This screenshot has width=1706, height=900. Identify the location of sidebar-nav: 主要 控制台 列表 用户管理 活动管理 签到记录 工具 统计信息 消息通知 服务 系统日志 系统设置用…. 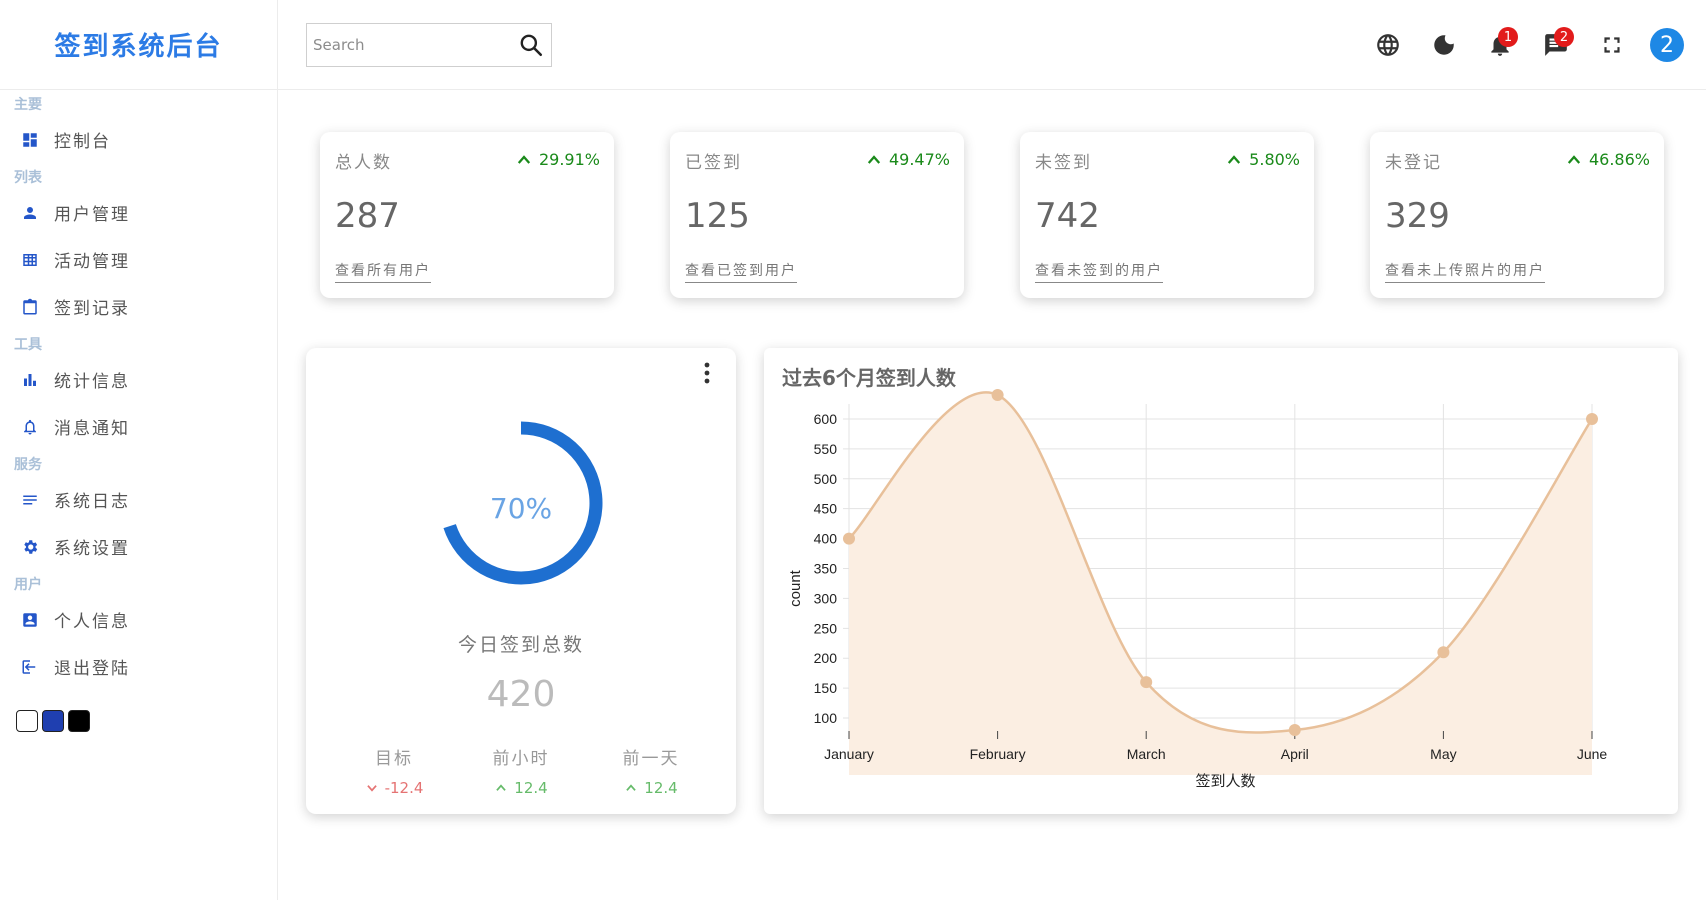
(138, 390).